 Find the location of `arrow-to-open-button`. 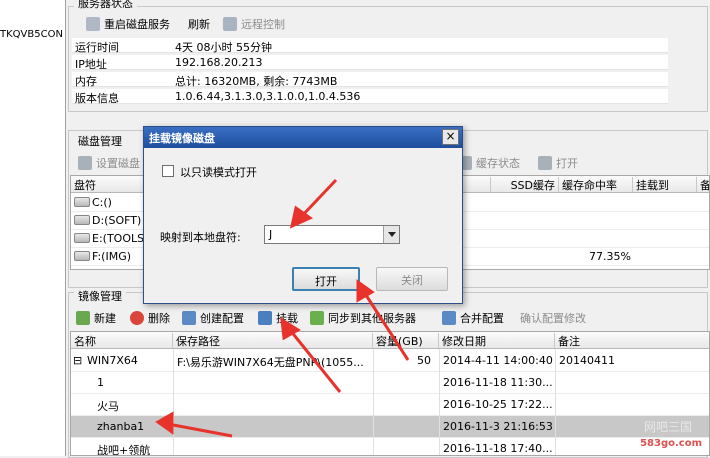

arrow-to-open-button is located at coordinates (386, 326).